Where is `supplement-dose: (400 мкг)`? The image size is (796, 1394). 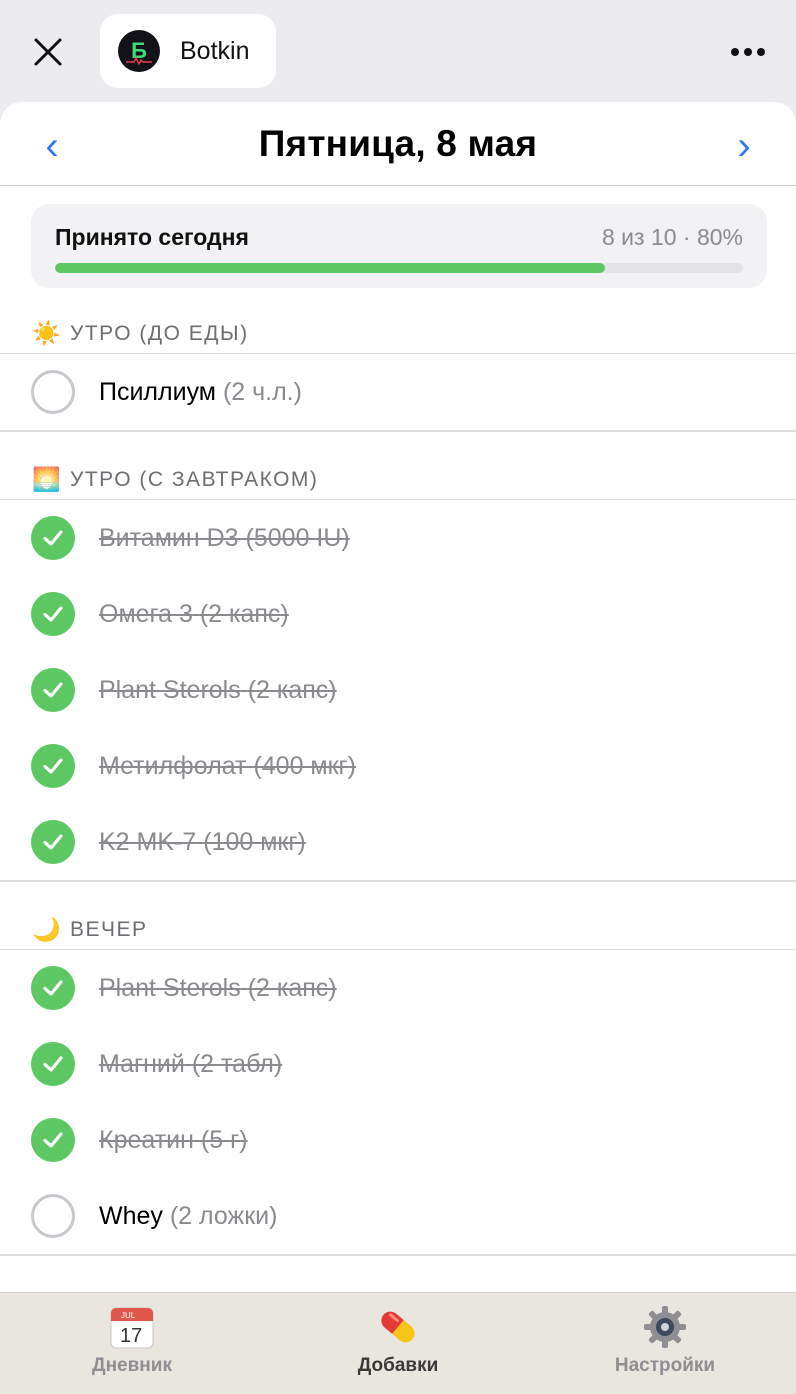 supplement-dose: (400 мкг) is located at coordinates (305, 765).